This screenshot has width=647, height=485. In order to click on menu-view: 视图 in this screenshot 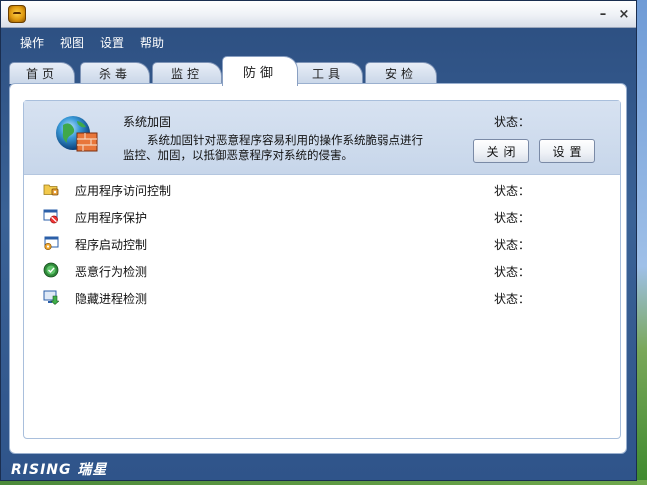, I will do `click(72, 42)`.